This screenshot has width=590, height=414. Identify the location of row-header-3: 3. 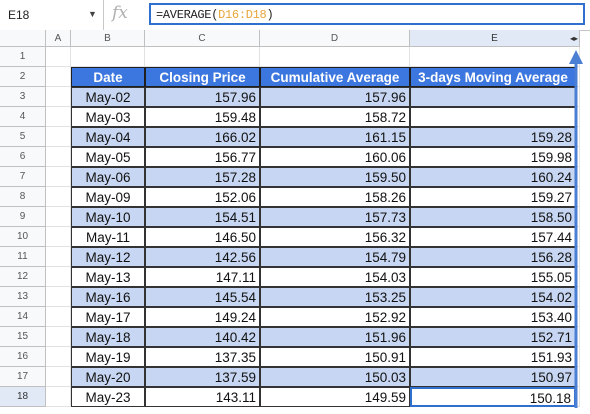
(23, 97).